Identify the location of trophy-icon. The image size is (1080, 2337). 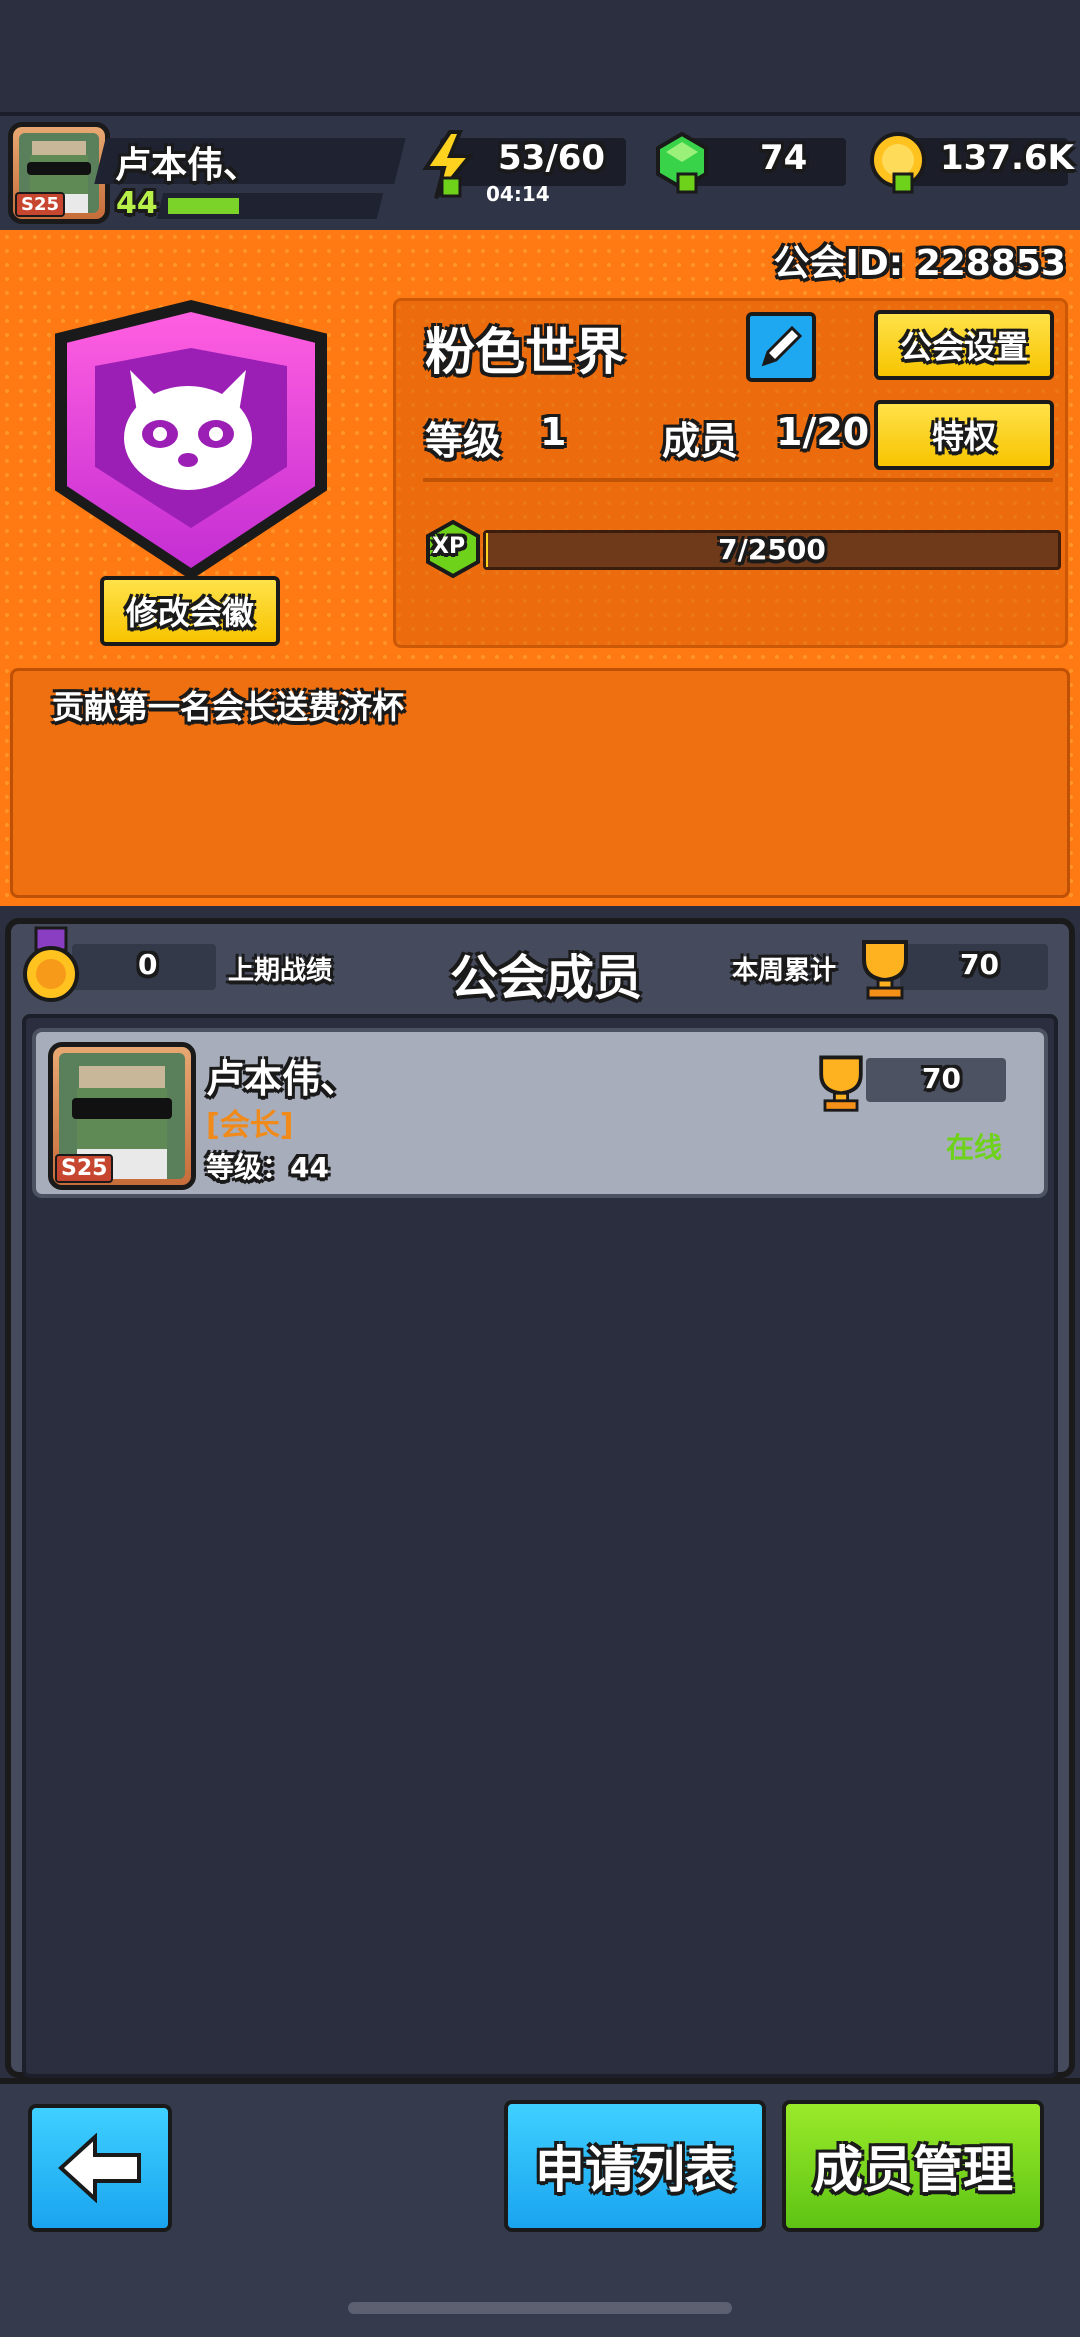
(885, 967).